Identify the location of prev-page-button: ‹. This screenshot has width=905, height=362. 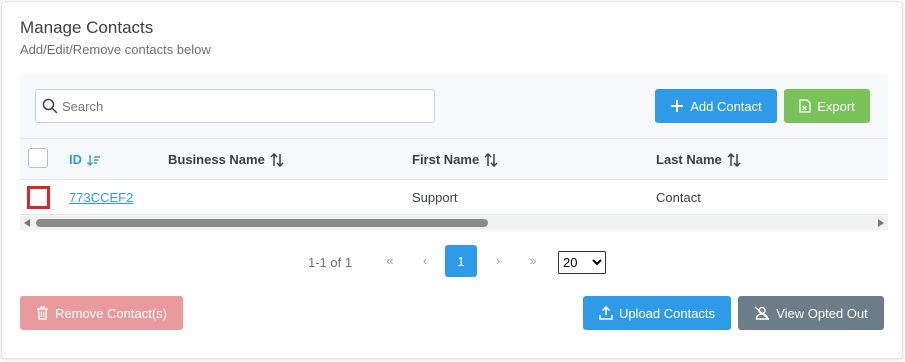
(425, 260).